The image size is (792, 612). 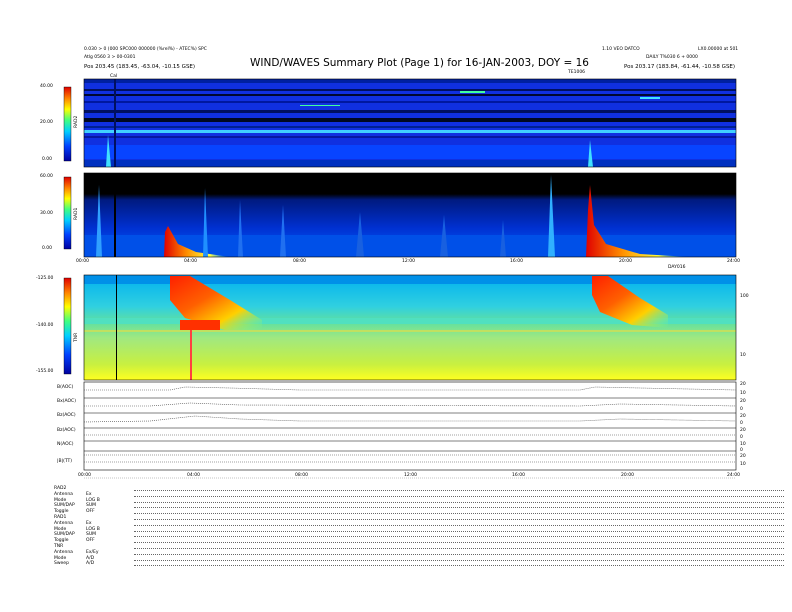 What do you see at coordinates (743, 355) in the screenshot?
I see `tnr-right-tick-1: 10` at bounding box center [743, 355].